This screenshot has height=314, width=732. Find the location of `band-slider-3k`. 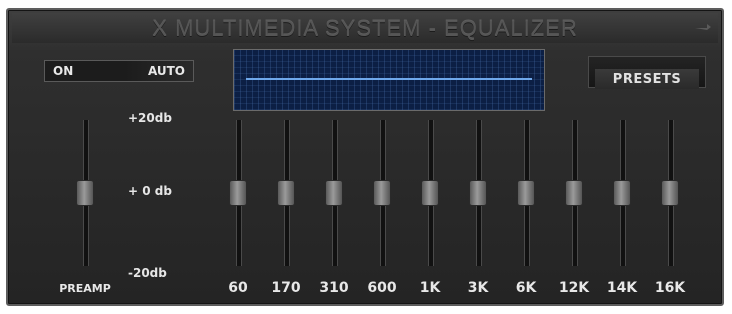

band-slider-3k is located at coordinates (478, 193).